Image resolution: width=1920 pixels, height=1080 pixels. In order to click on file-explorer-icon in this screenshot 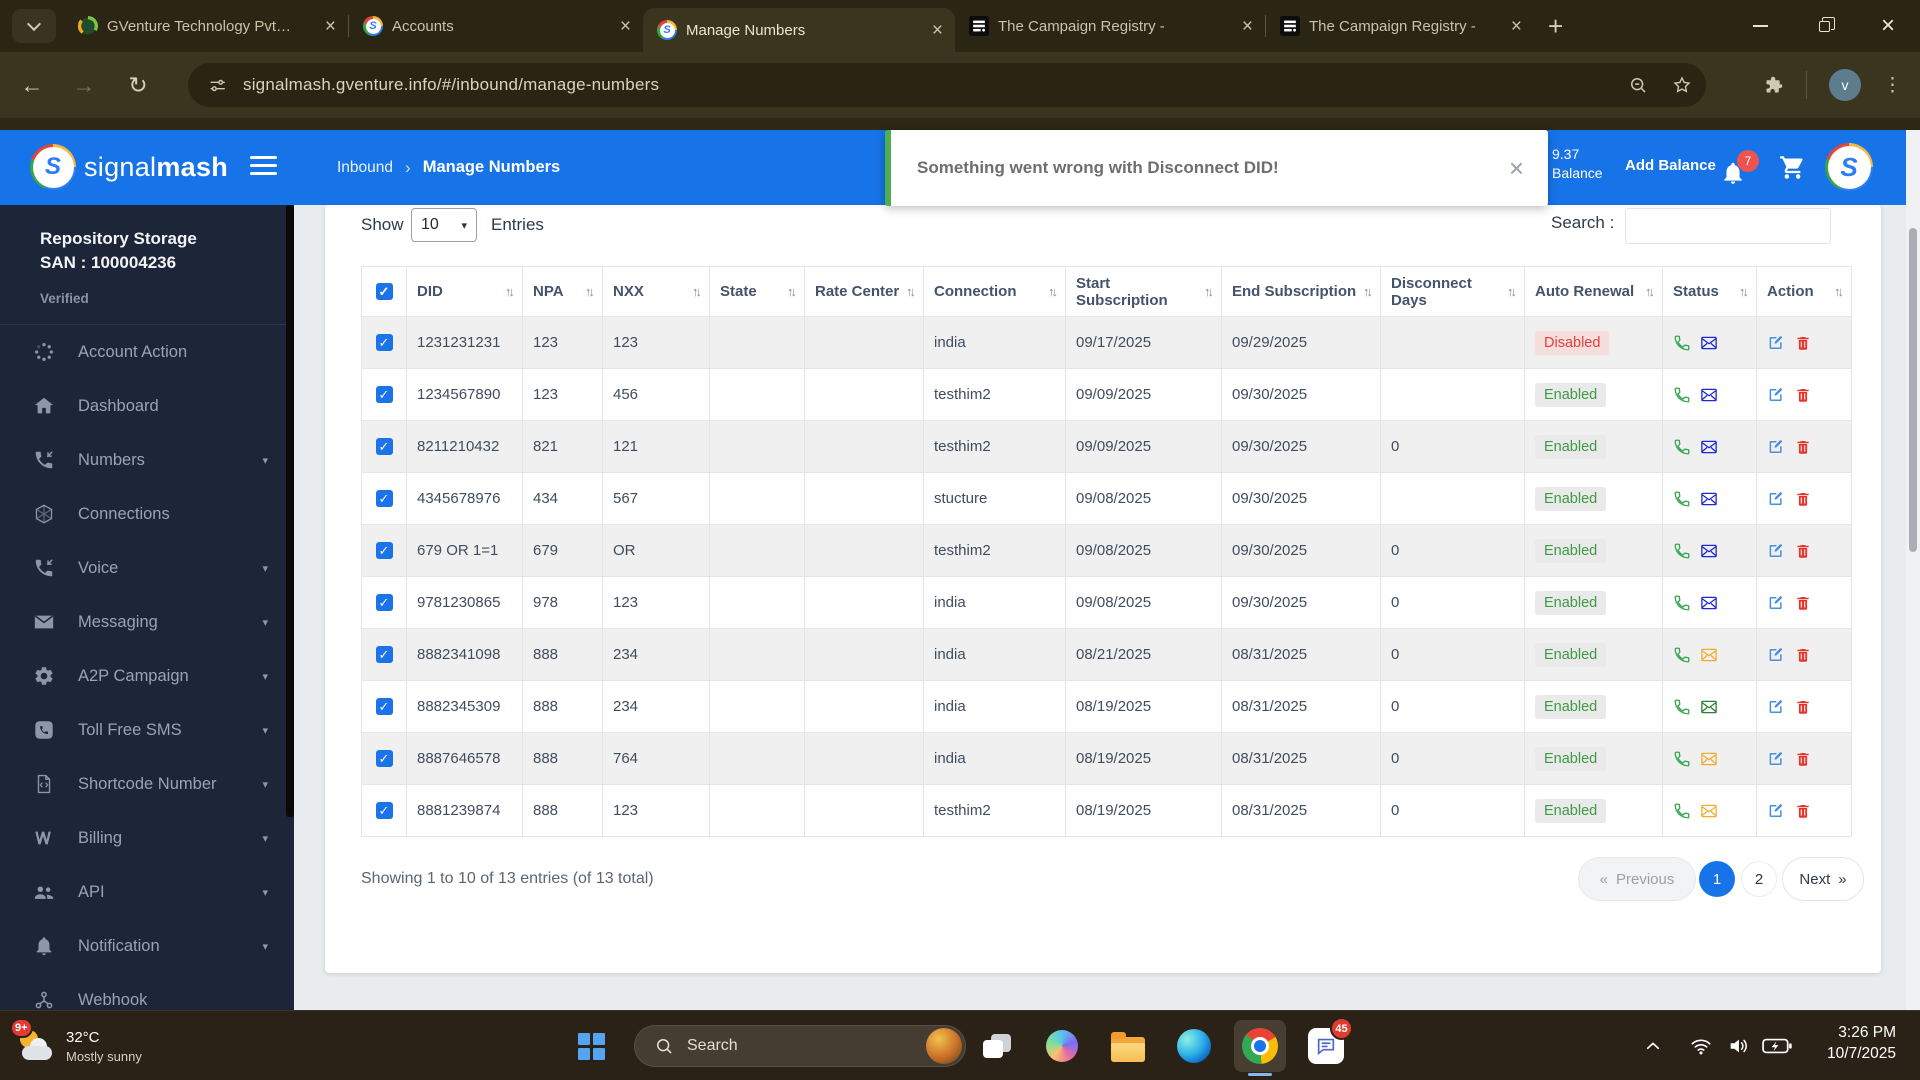, I will do `click(1128, 1046)`.